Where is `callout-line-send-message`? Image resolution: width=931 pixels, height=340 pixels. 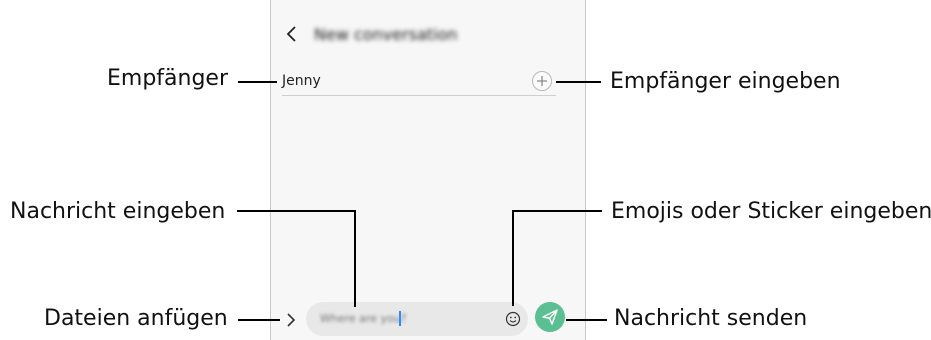 callout-line-send-message is located at coordinates (586, 320).